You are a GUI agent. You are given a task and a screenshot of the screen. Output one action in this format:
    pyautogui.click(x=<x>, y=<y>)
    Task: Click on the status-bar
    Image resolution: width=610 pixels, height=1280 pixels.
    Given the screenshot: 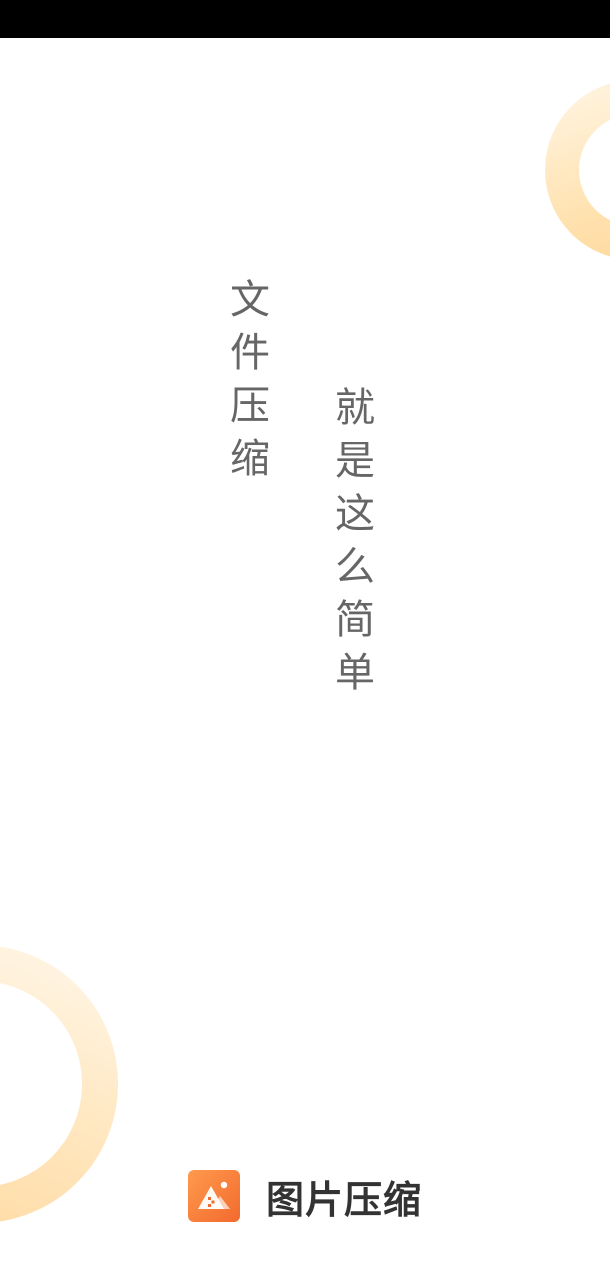 What is the action you would take?
    pyautogui.click(x=305, y=19)
    